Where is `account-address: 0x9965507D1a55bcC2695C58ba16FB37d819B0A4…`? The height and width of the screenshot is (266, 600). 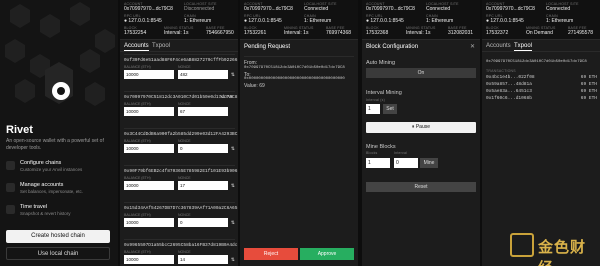 account-address: 0x9965507D1a55bcC2695C58ba16FB37d819B0A4… is located at coordinates (181, 245).